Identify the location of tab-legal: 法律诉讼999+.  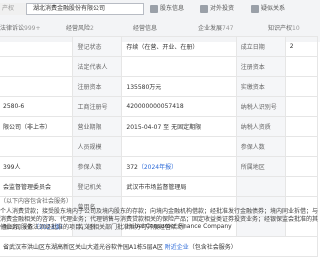
(20, 28).